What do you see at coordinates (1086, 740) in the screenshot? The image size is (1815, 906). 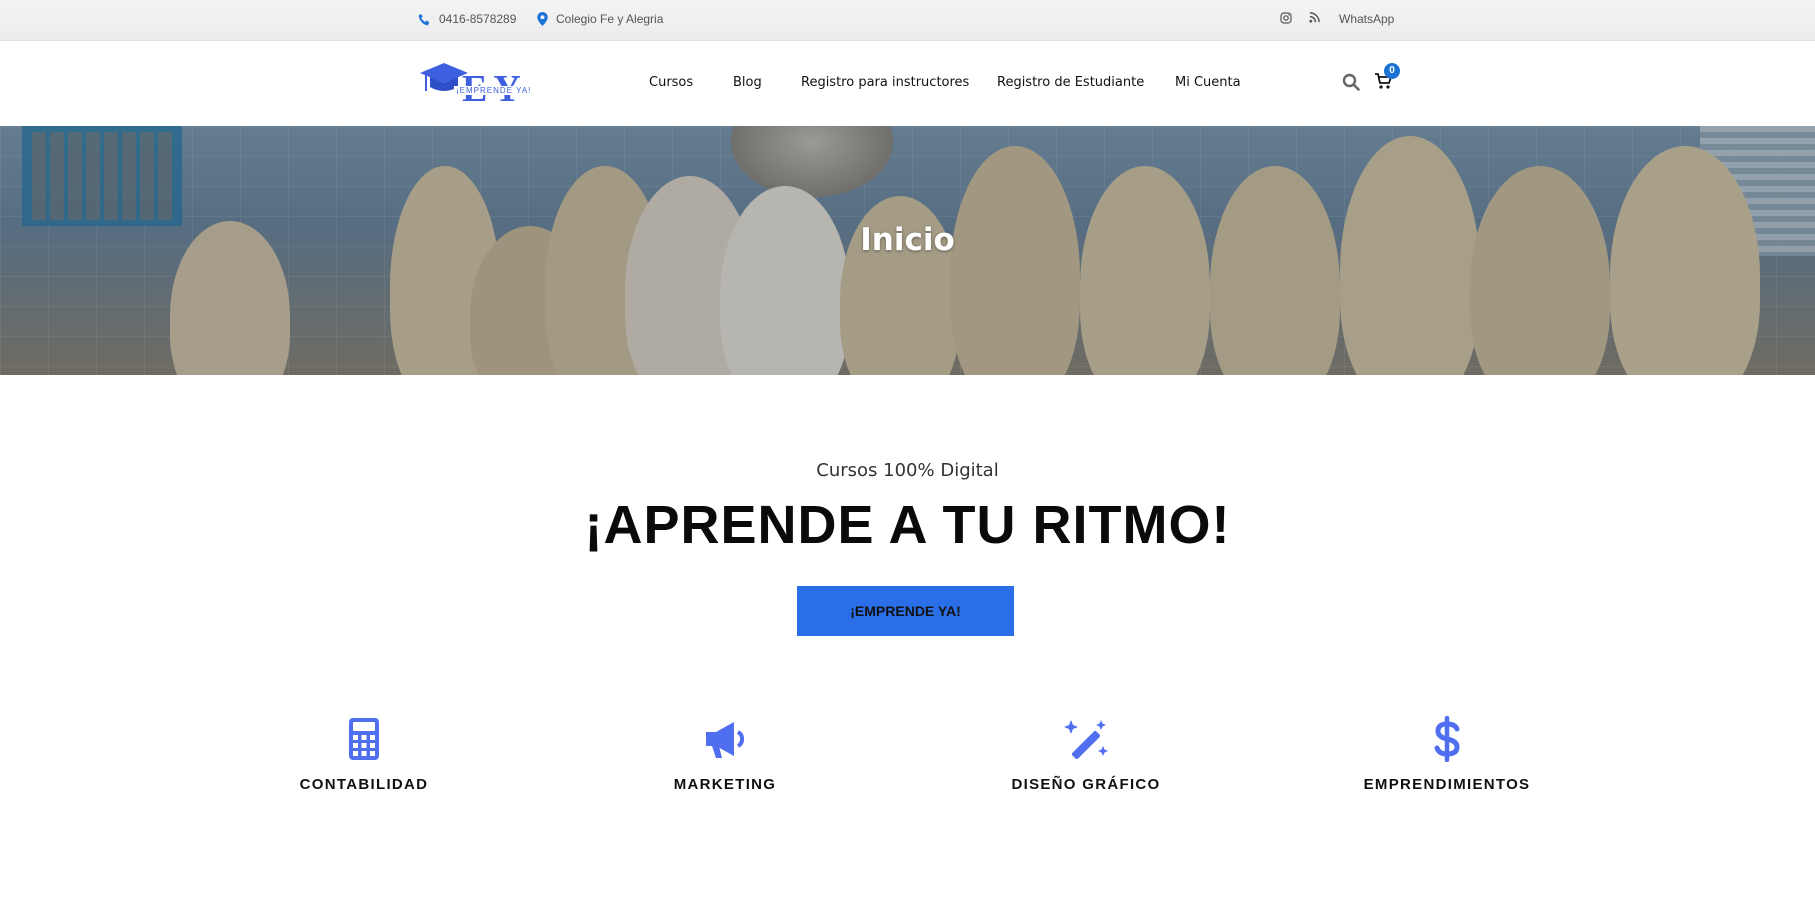 I see `magic-wand-icon` at bounding box center [1086, 740].